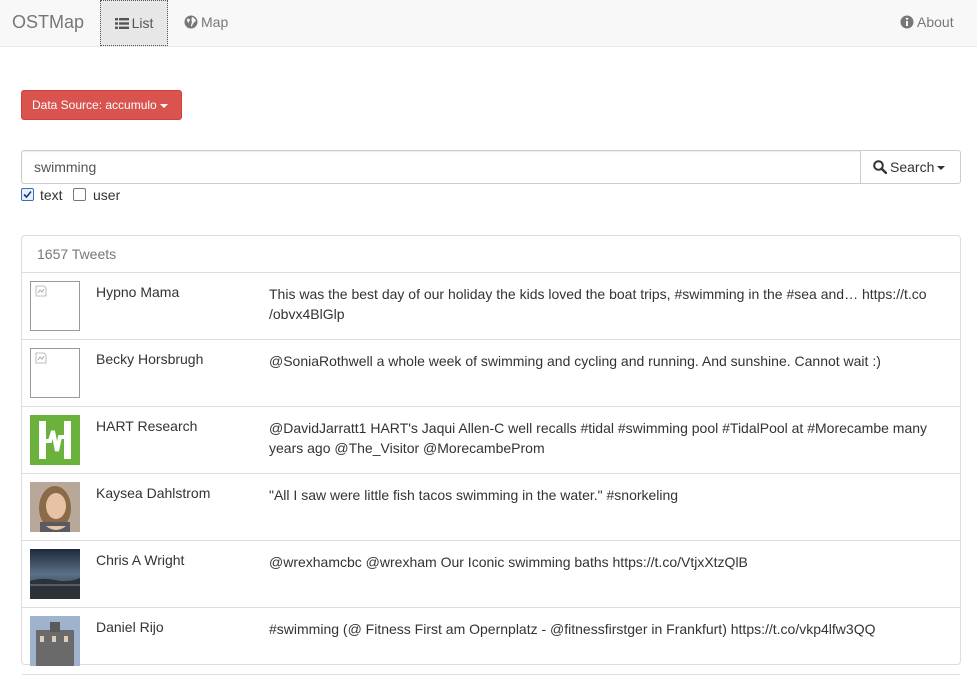  I want to click on text-filter-checkbox, so click(27, 194).